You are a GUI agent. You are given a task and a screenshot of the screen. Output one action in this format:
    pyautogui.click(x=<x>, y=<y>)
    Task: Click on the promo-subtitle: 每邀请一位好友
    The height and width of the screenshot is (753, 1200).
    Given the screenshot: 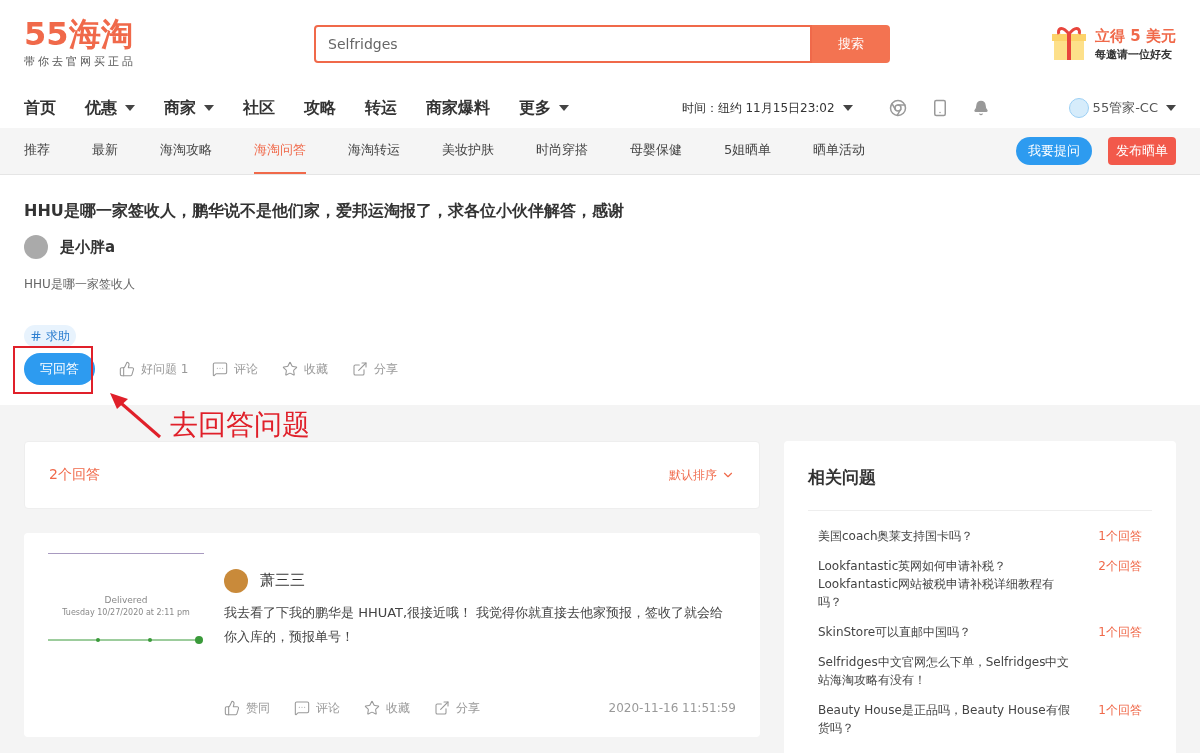 What is the action you would take?
    pyautogui.click(x=1134, y=55)
    